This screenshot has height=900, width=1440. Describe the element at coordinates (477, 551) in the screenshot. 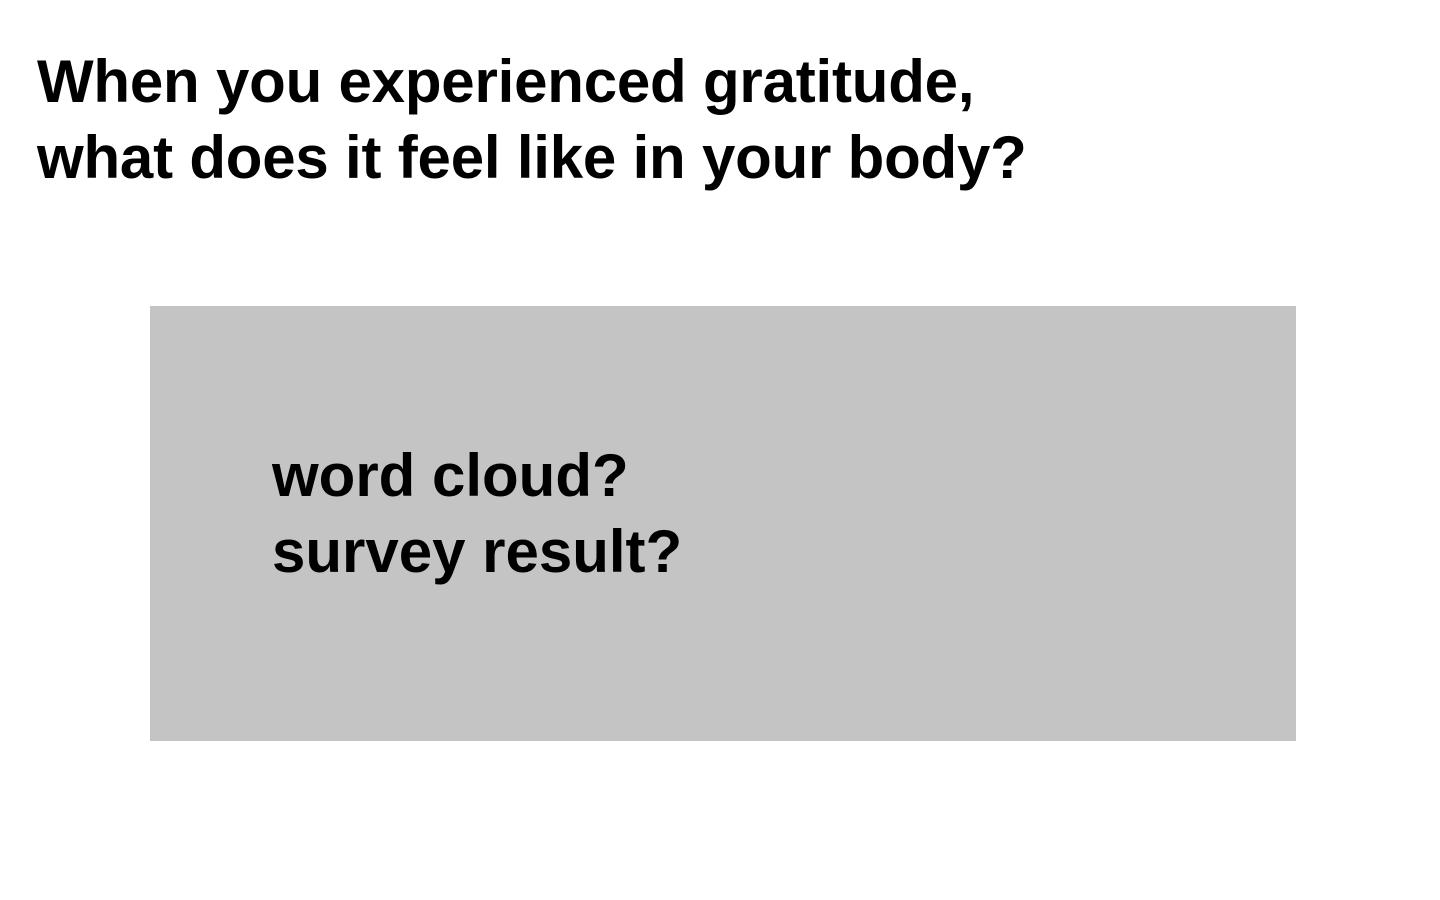

I see `placeholder-line-survey-result: survey result?` at that location.